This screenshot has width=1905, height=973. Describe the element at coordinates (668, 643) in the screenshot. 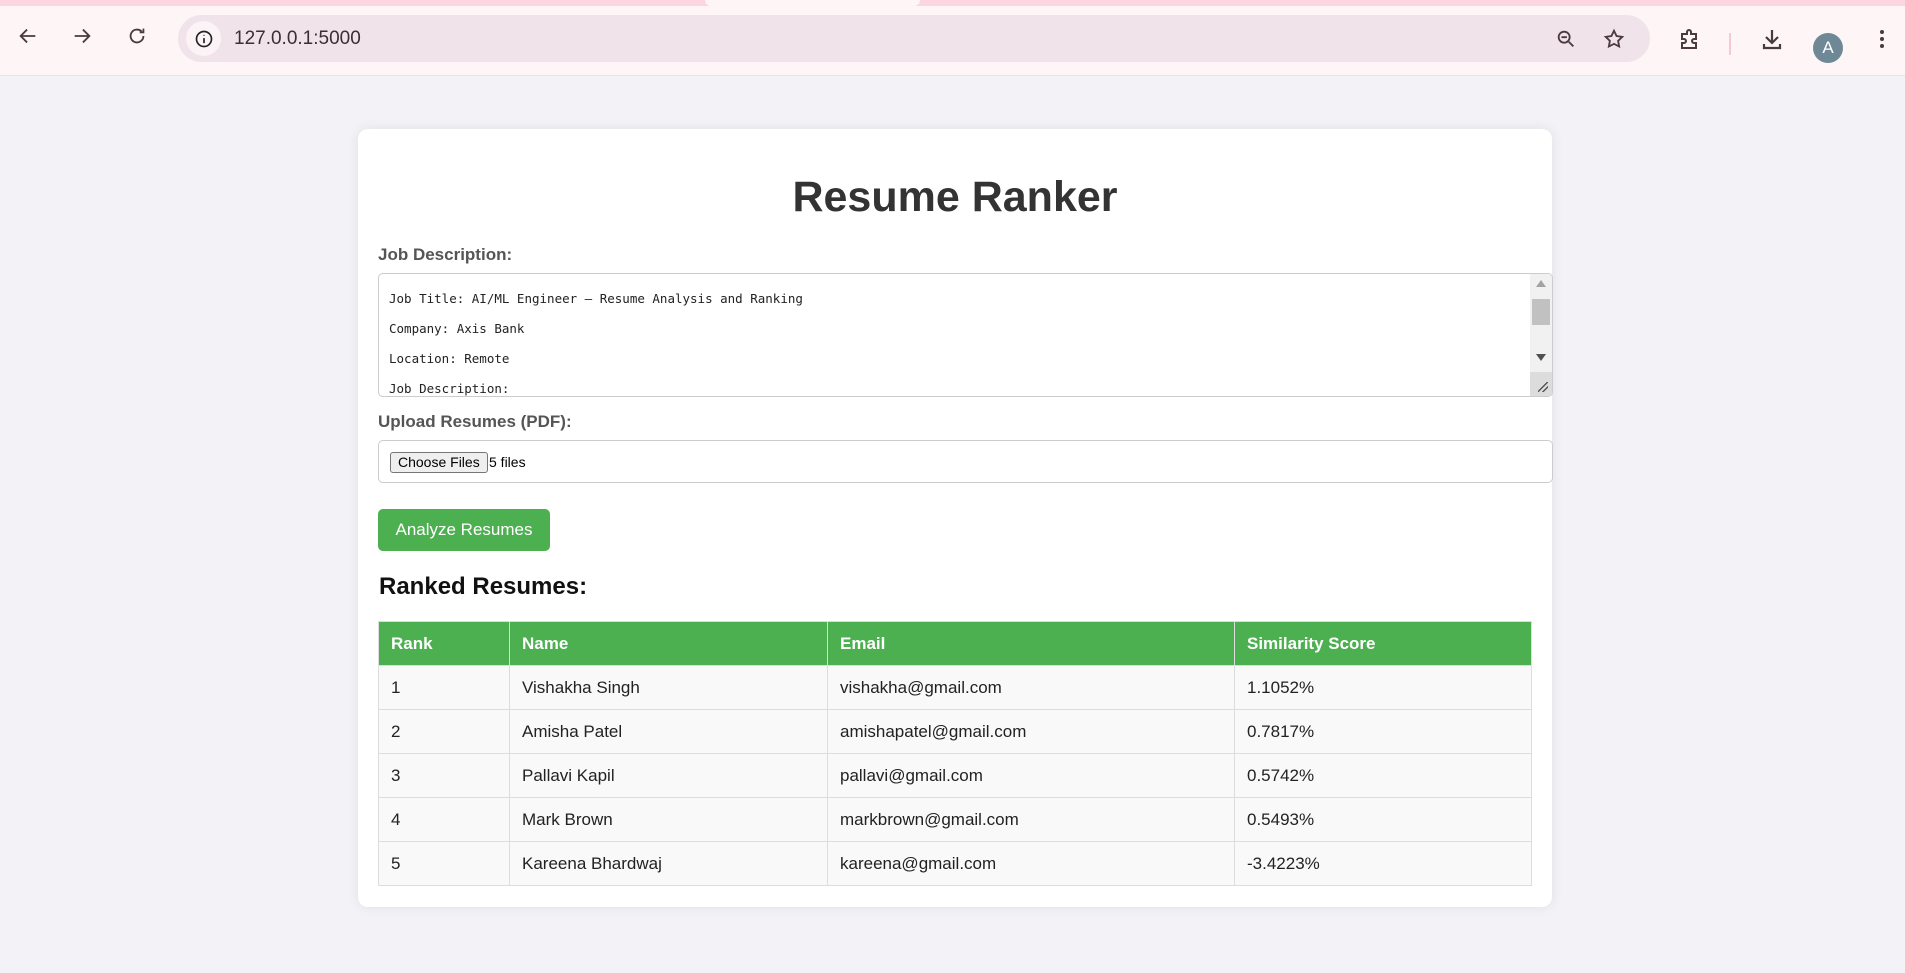

I see `column-header-name: Name` at that location.